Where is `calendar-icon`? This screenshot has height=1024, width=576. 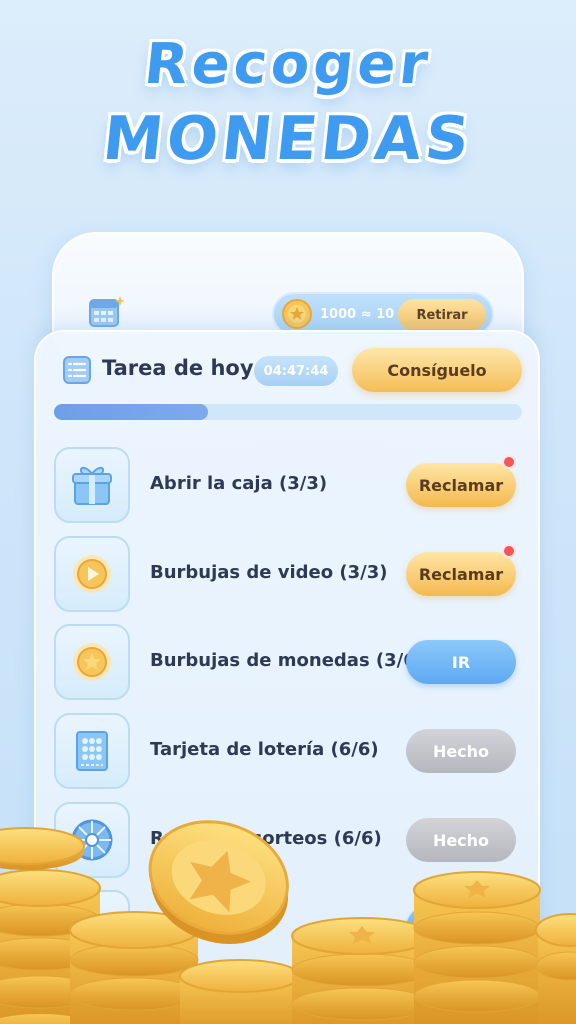
calendar-icon is located at coordinates (107, 311).